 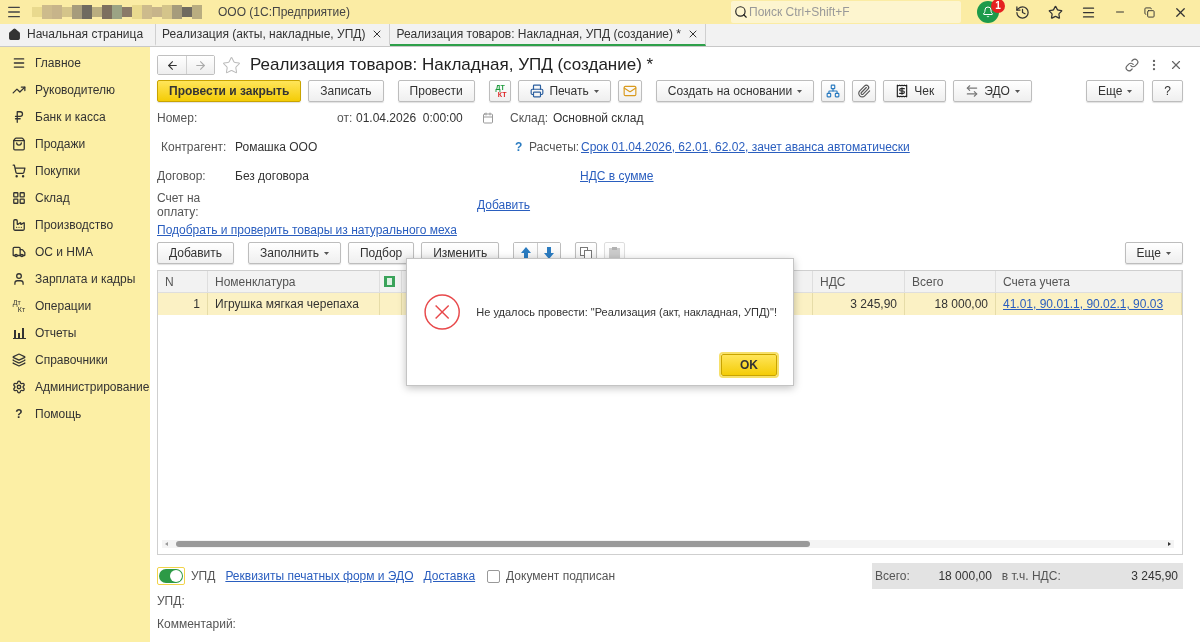 What do you see at coordinates (1154, 576) in the screenshot?
I see `vat-value: 3 245,90` at bounding box center [1154, 576].